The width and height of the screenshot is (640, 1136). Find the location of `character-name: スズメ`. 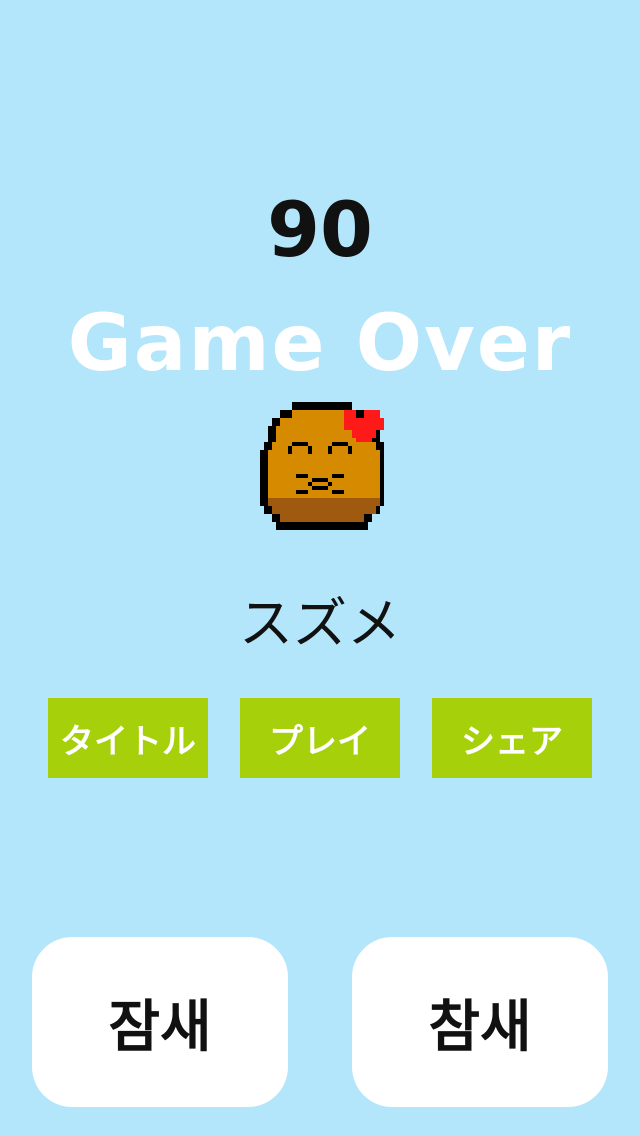

character-name: スズメ is located at coordinates (320, 623).